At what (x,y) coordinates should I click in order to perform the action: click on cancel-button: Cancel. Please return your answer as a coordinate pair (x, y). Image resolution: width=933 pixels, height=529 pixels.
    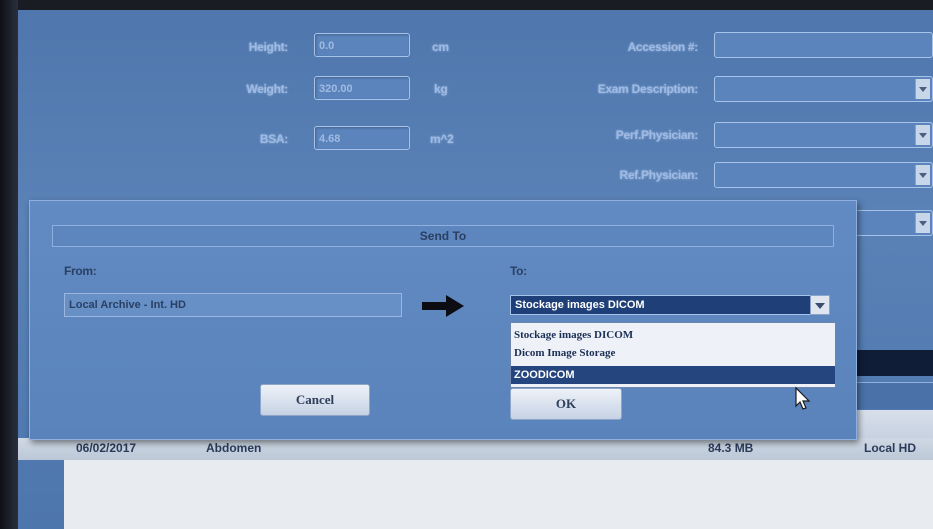
    Looking at the image, I should click on (315, 400).